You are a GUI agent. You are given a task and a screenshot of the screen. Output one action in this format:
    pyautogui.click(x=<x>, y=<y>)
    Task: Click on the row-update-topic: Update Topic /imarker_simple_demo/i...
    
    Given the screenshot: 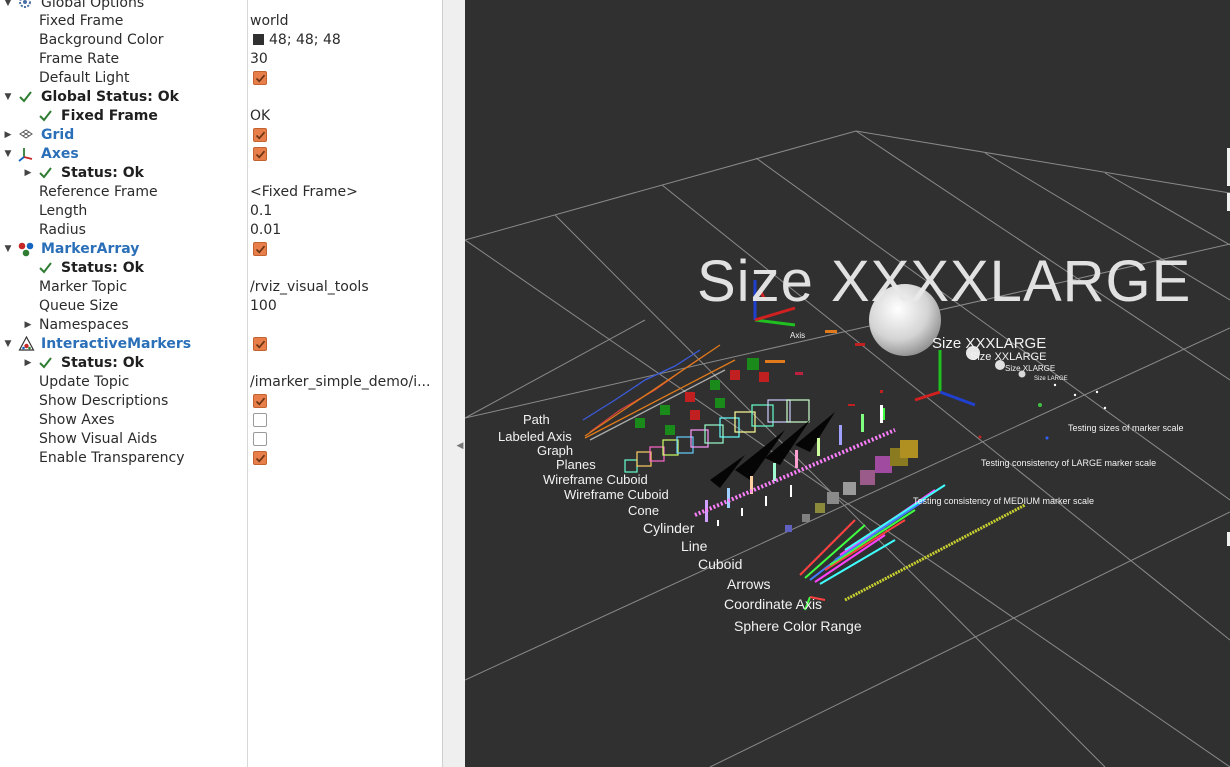 What is the action you would take?
    pyautogui.click(x=221, y=382)
    